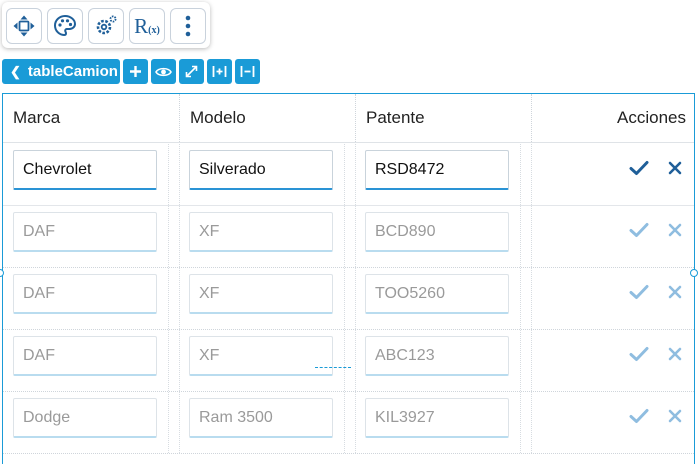 The width and height of the screenshot is (700, 464). What do you see at coordinates (437, 170) in the screenshot?
I see `patente-field: RSD8472` at bounding box center [437, 170].